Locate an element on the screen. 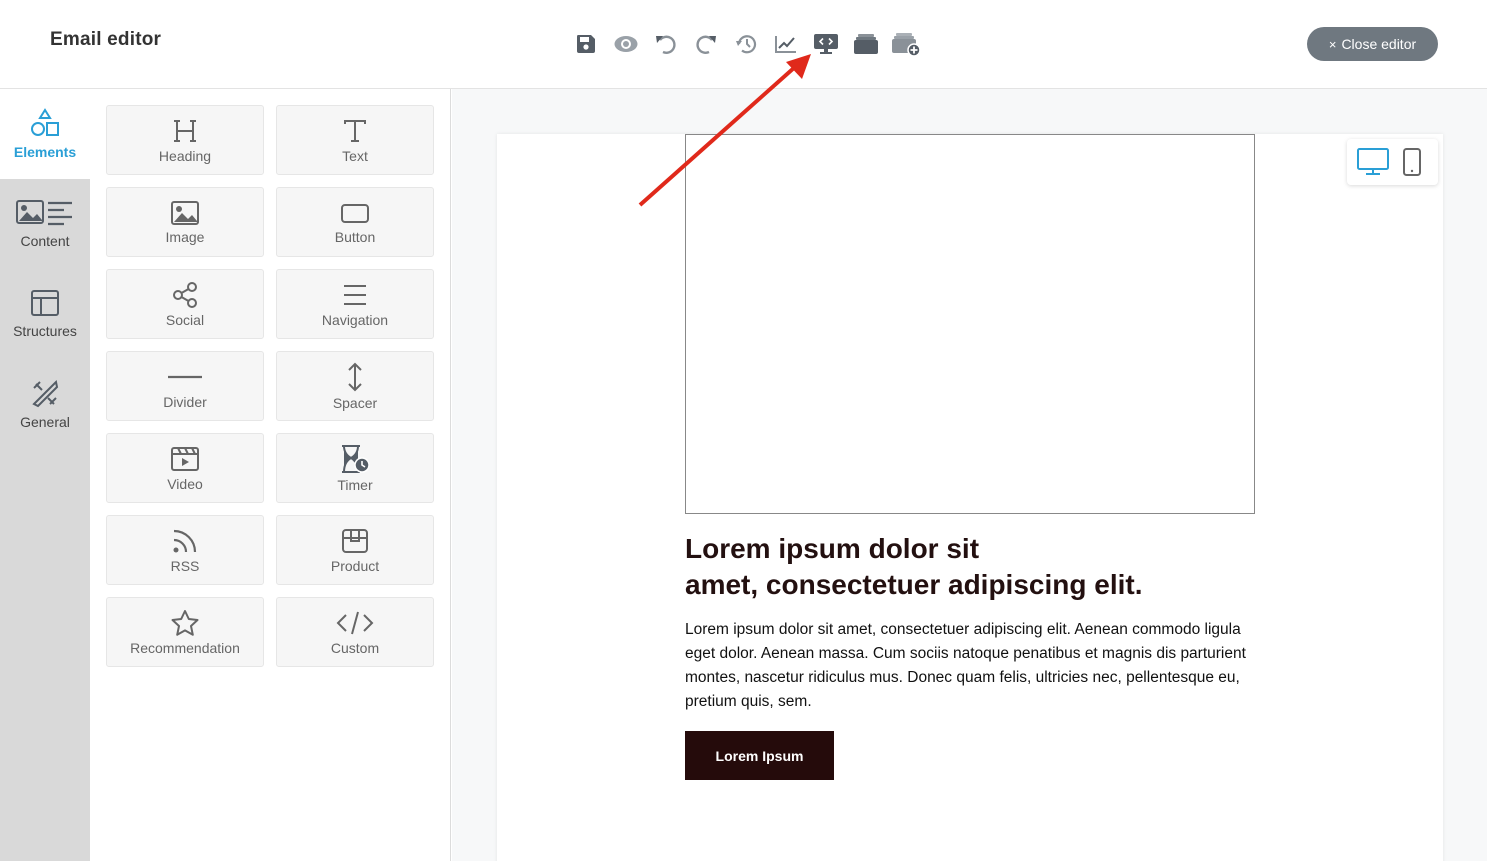 Image resolution: width=1487 pixels, height=861 pixels. menu-icon is located at coordinates (355, 294).